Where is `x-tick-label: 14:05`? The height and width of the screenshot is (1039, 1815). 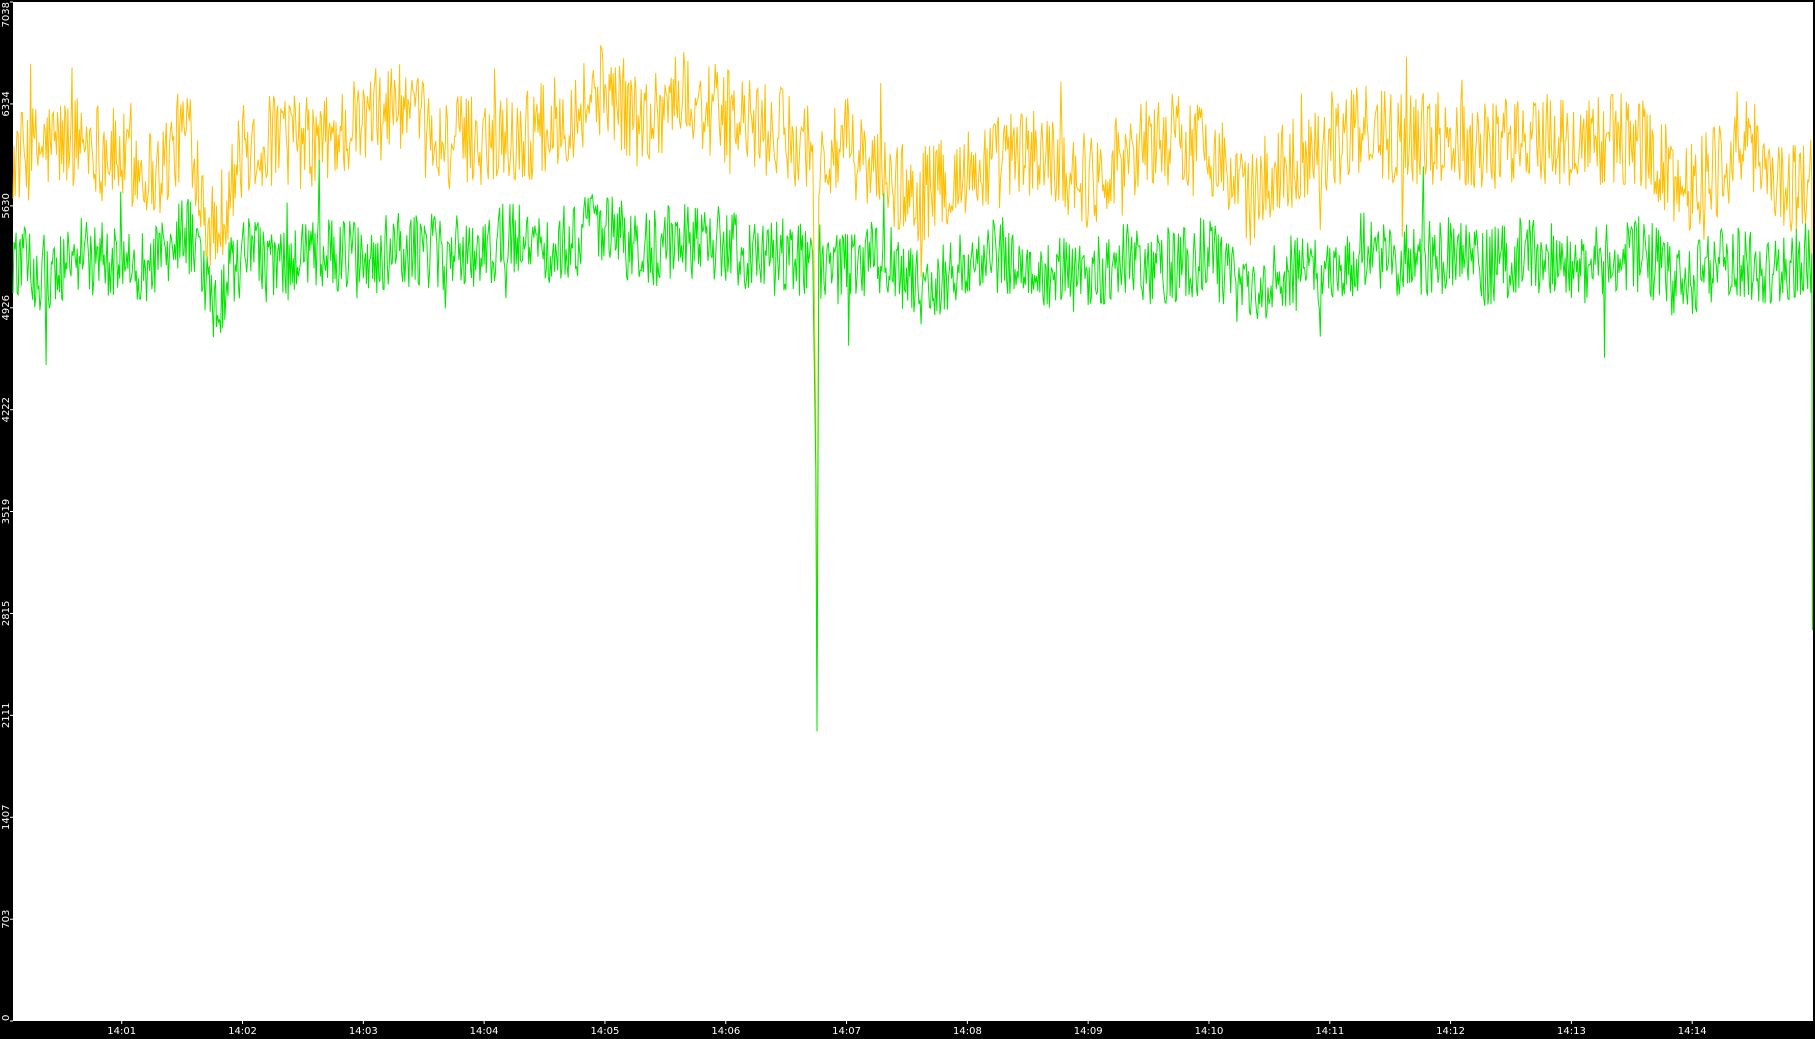
x-tick-label: 14:05 is located at coordinates (604, 1031).